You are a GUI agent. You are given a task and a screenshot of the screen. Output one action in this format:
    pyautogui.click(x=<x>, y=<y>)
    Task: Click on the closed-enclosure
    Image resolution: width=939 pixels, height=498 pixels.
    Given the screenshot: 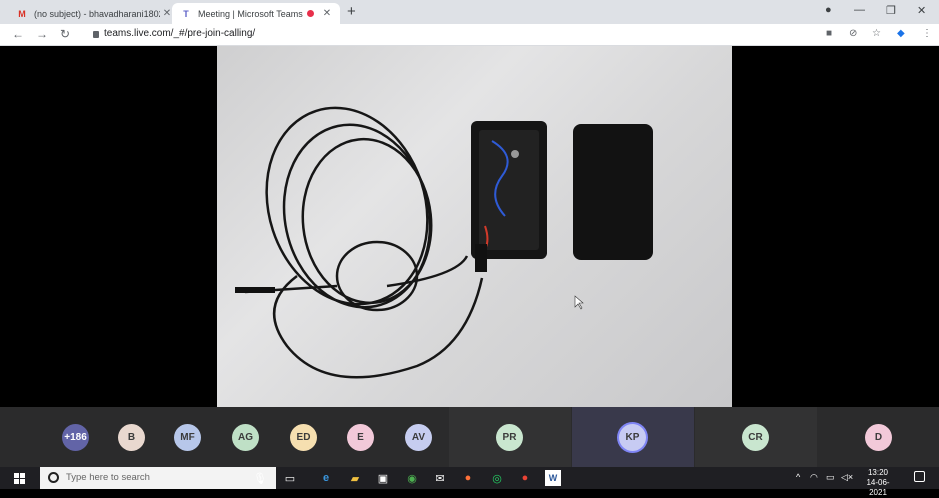 What is the action you would take?
    pyautogui.click(x=613, y=192)
    